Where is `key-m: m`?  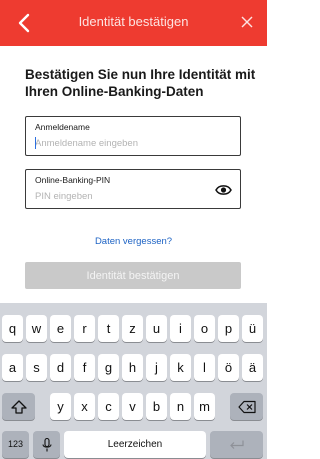
key-m: m is located at coordinates (204, 406).